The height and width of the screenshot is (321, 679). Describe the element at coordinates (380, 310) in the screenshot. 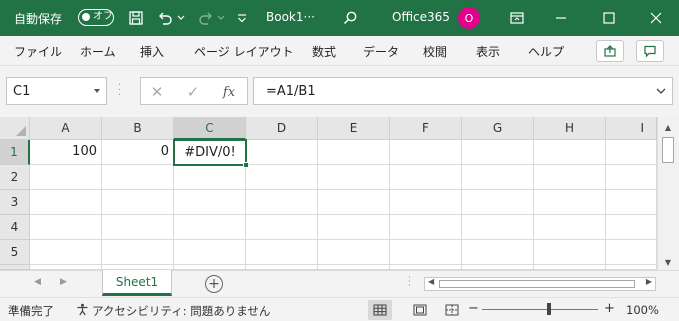

I see `normal-view-button` at that location.